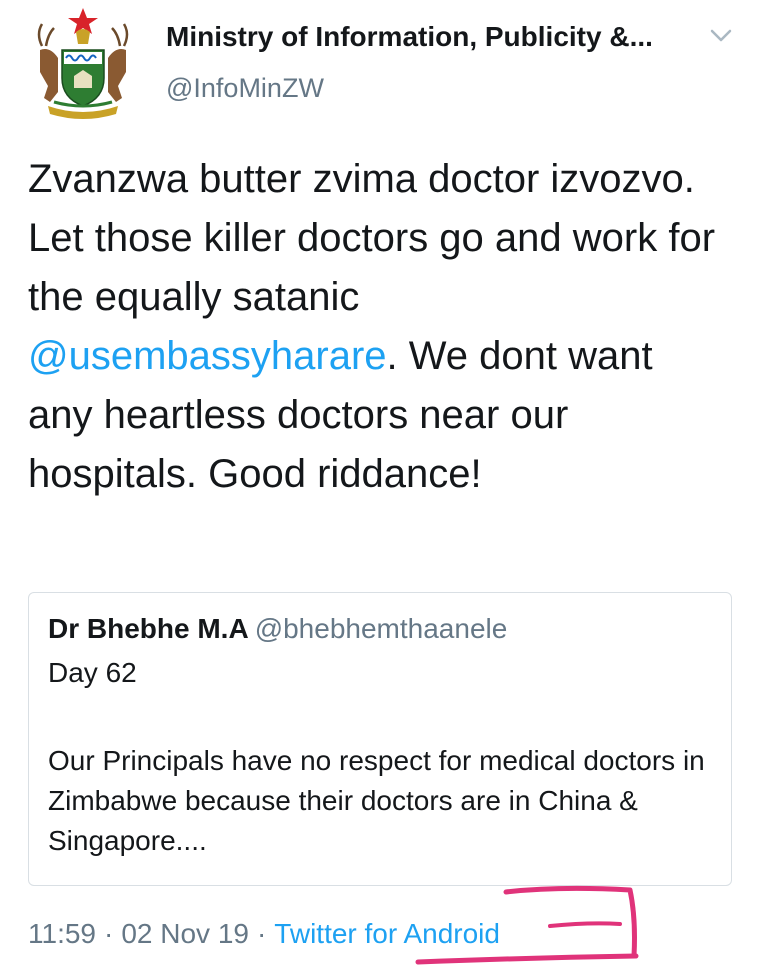  Describe the element at coordinates (436, 88) in the screenshot. I see `author-handle: @InfoMinZW` at that location.